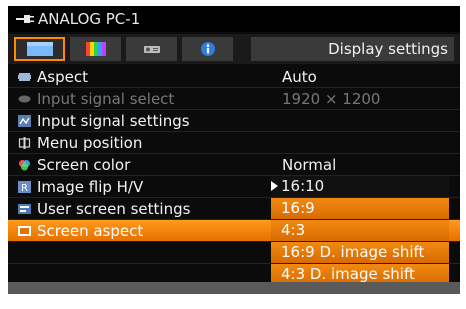 The image size is (466, 309). Describe the element at coordinates (62, 77) in the screenshot. I see `menu-item-label: Aspect` at that location.